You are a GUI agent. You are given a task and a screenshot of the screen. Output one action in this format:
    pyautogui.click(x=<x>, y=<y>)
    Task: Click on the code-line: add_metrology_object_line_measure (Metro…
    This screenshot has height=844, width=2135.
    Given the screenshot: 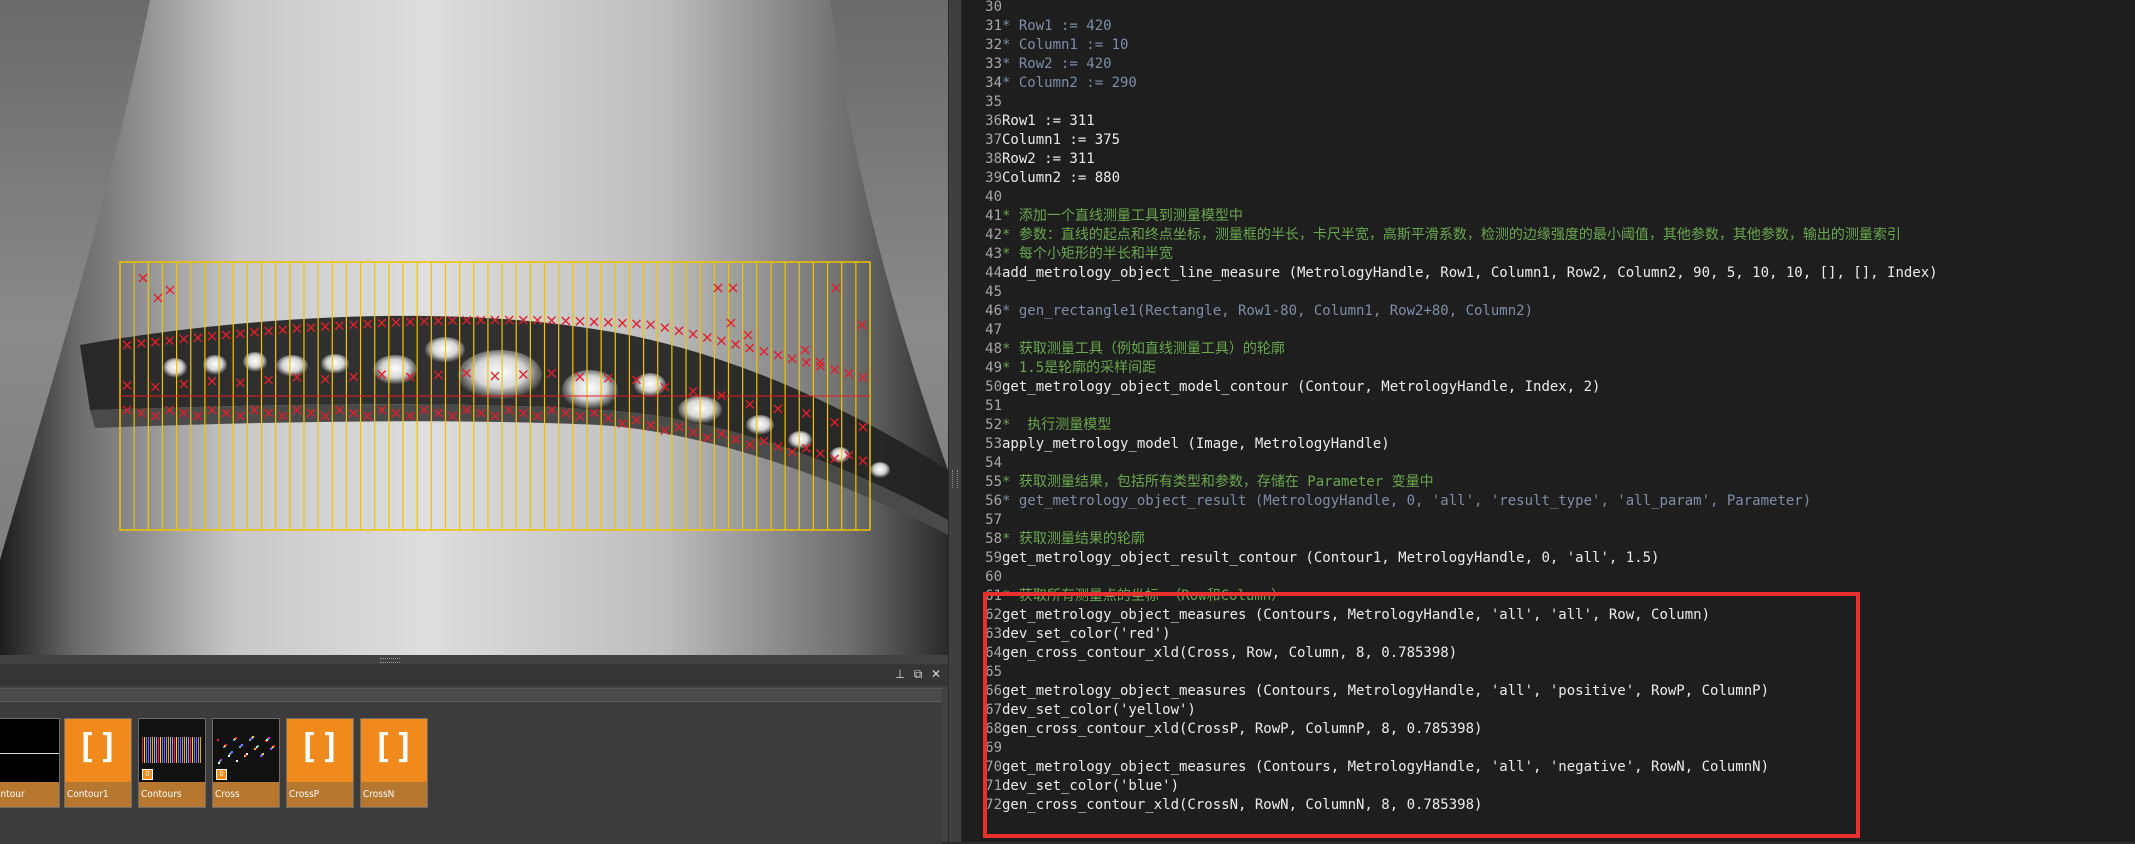 What is the action you would take?
    pyautogui.click(x=1470, y=273)
    